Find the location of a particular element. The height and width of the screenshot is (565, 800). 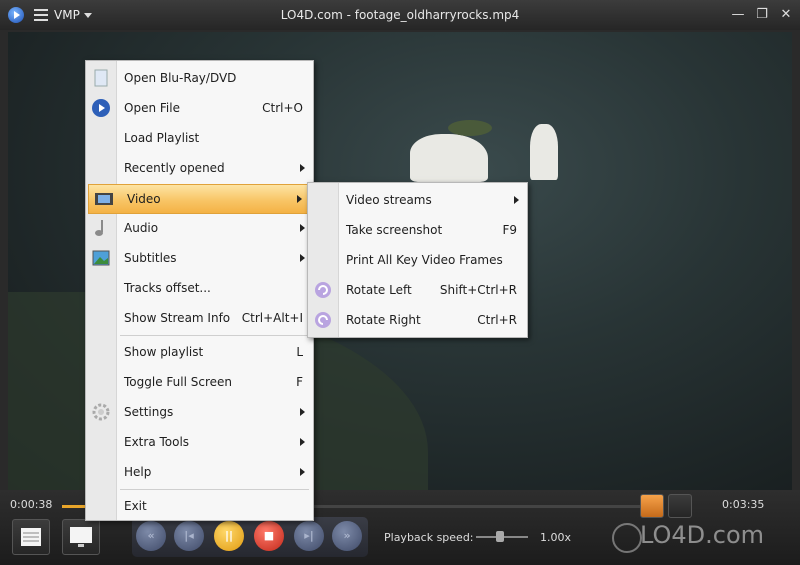

menu-item-label: Subtitles is located at coordinates (150, 258).